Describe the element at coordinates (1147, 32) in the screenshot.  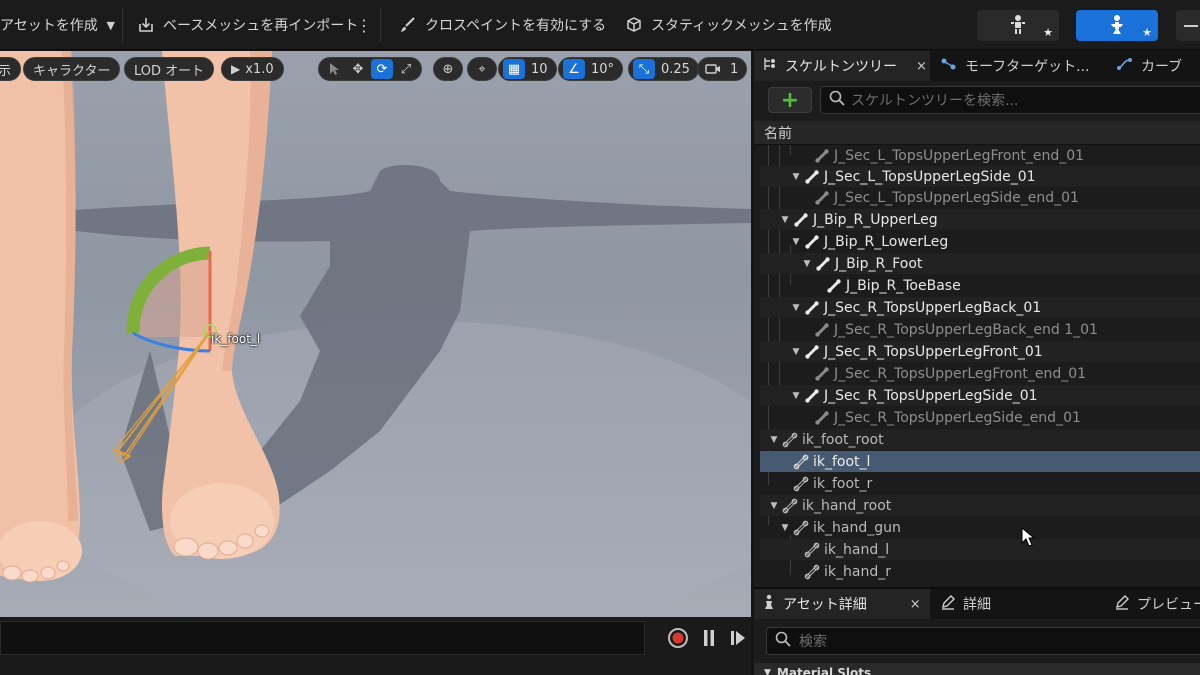
I see `star-icon: ★` at that location.